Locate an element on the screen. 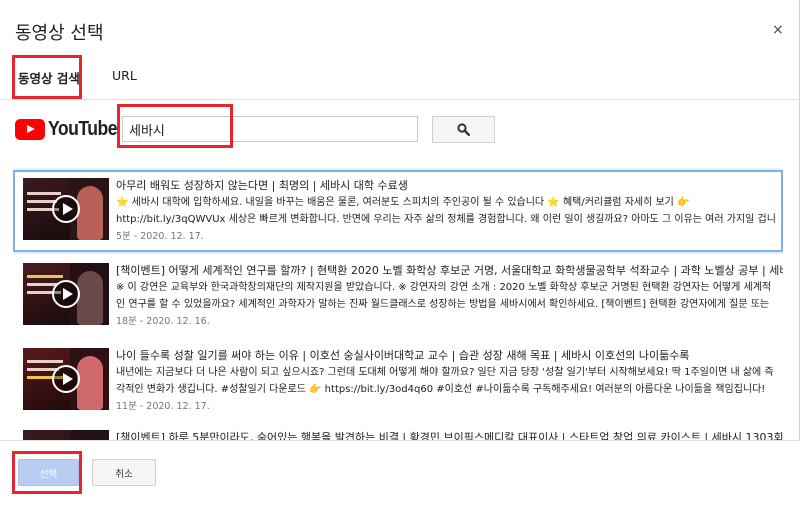 The width and height of the screenshot is (800, 506). result-meta: 5분 - 2020. 12. 17. is located at coordinates (160, 236).